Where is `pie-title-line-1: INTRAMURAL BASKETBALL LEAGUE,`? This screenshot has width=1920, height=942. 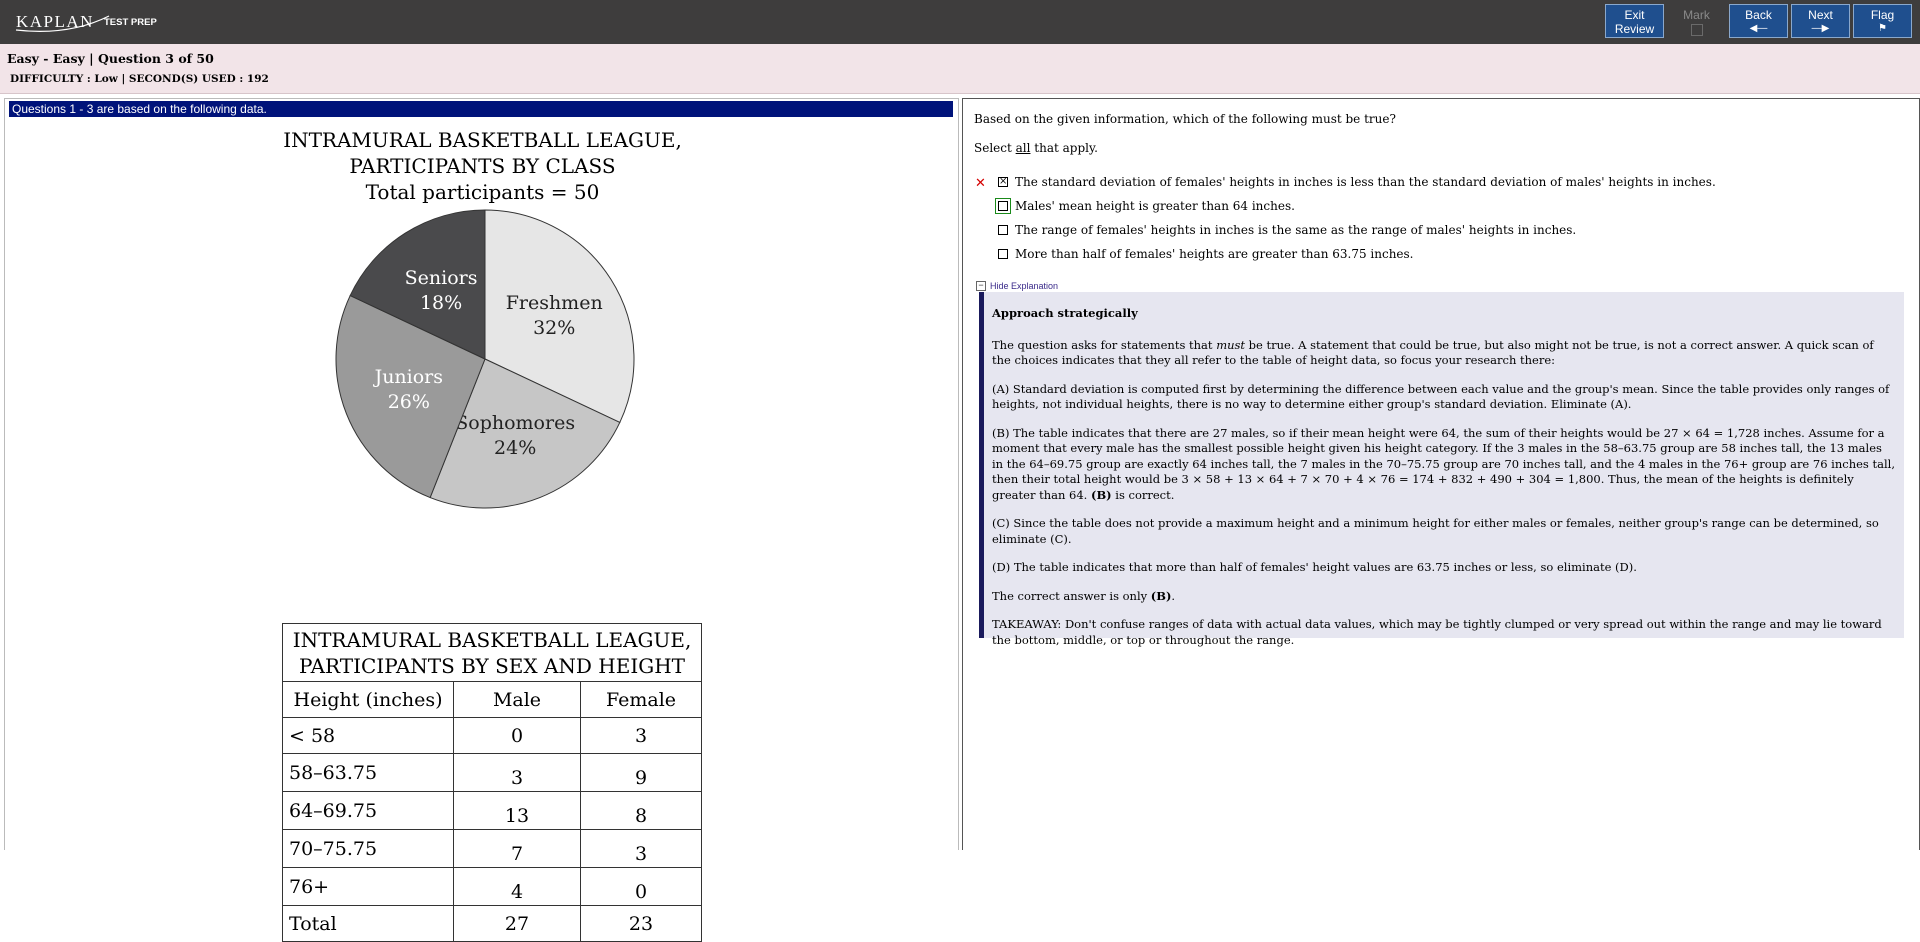 pie-title-line-1: INTRAMURAL BASKETBALL LEAGUE, is located at coordinates (482, 140).